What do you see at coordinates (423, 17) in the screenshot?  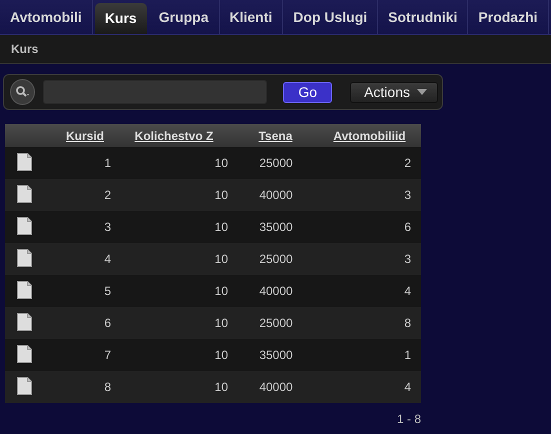 I see `nav-tab: Sotrudniki` at bounding box center [423, 17].